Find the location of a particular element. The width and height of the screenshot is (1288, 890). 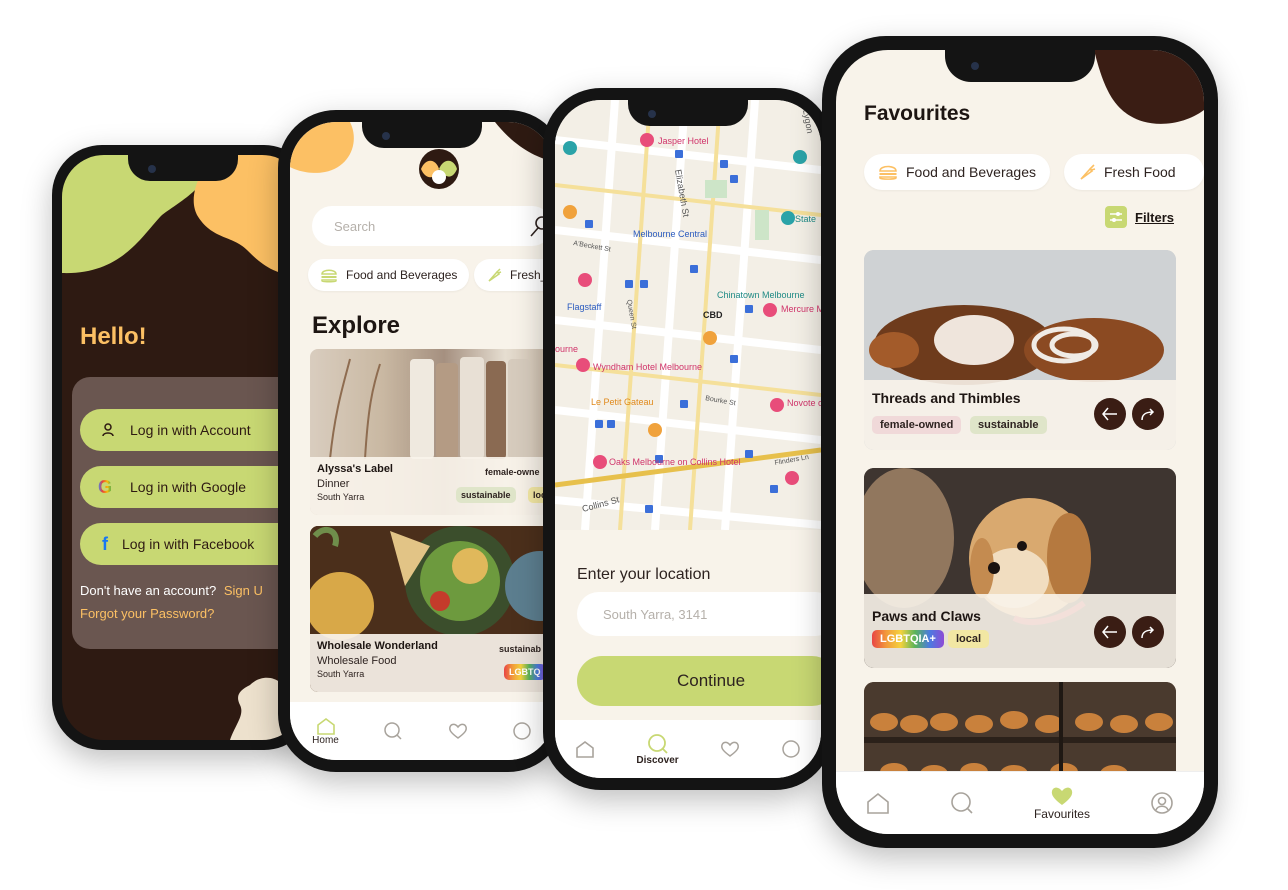

signup-line: Don't have an account? Sign U is located at coordinates (171, 590).